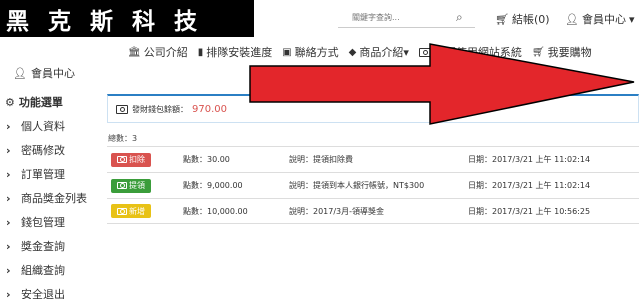  Describe the element at coordinates (200, 52) in the screenshot. I see `mobile-icon: ▮` at that location.